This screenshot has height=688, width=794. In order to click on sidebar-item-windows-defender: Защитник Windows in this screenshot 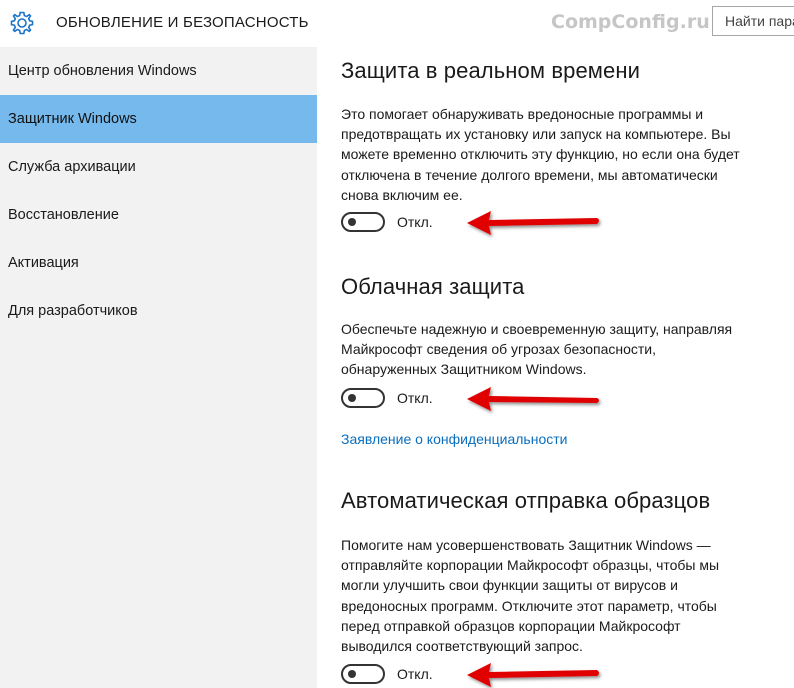, I will do `click(158, 119)`.